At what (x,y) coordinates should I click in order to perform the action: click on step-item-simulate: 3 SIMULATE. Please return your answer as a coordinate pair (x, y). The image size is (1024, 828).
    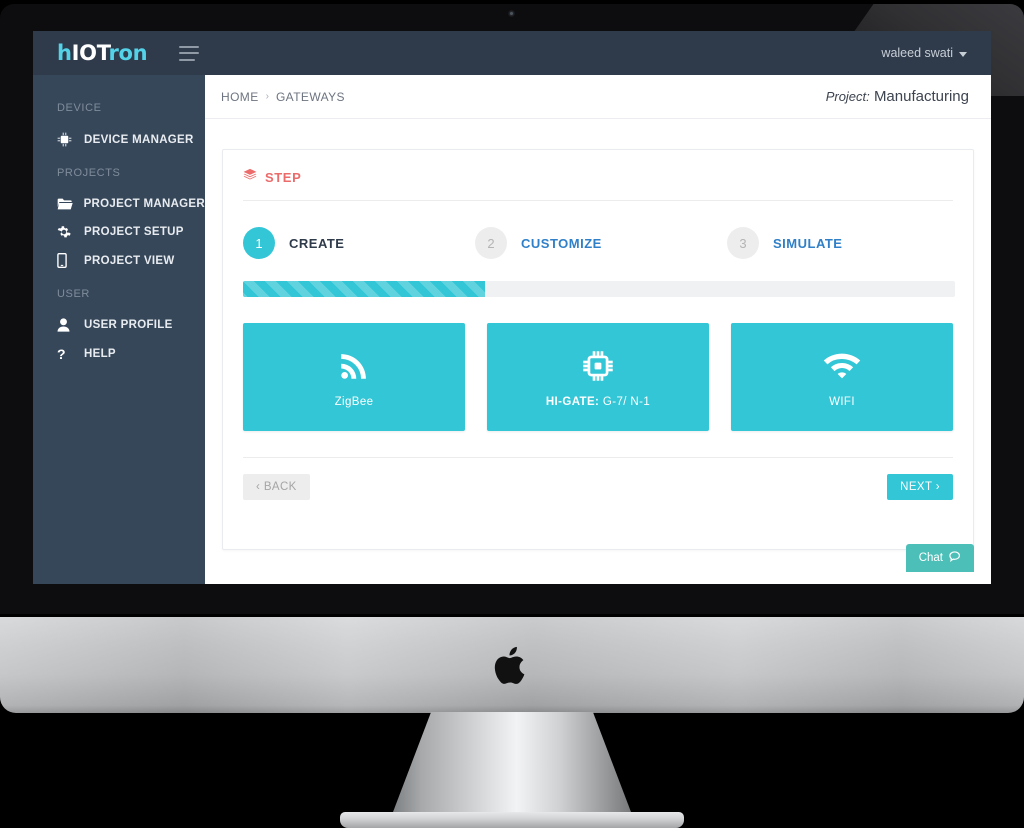
    Looking at the image, I should click on (840, 243).